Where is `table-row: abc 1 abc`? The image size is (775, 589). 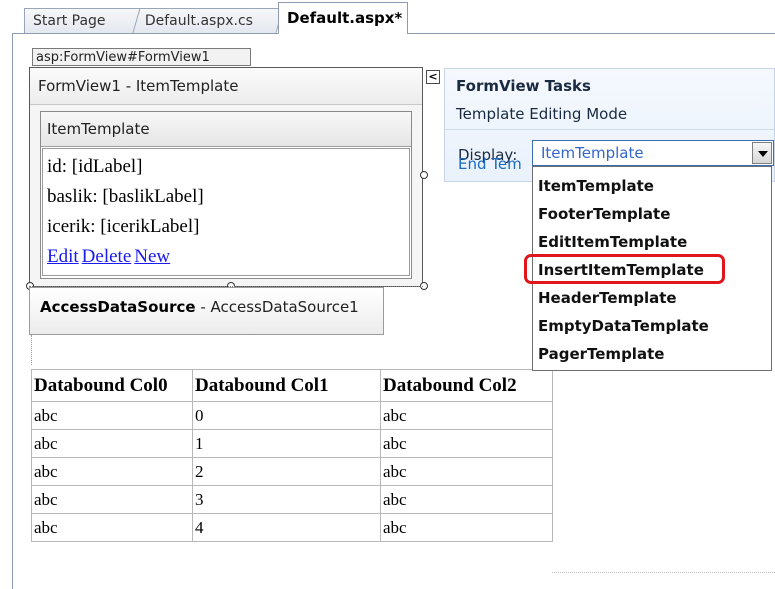
table-row: abc 1 abc is located at coordinates (292, 443).